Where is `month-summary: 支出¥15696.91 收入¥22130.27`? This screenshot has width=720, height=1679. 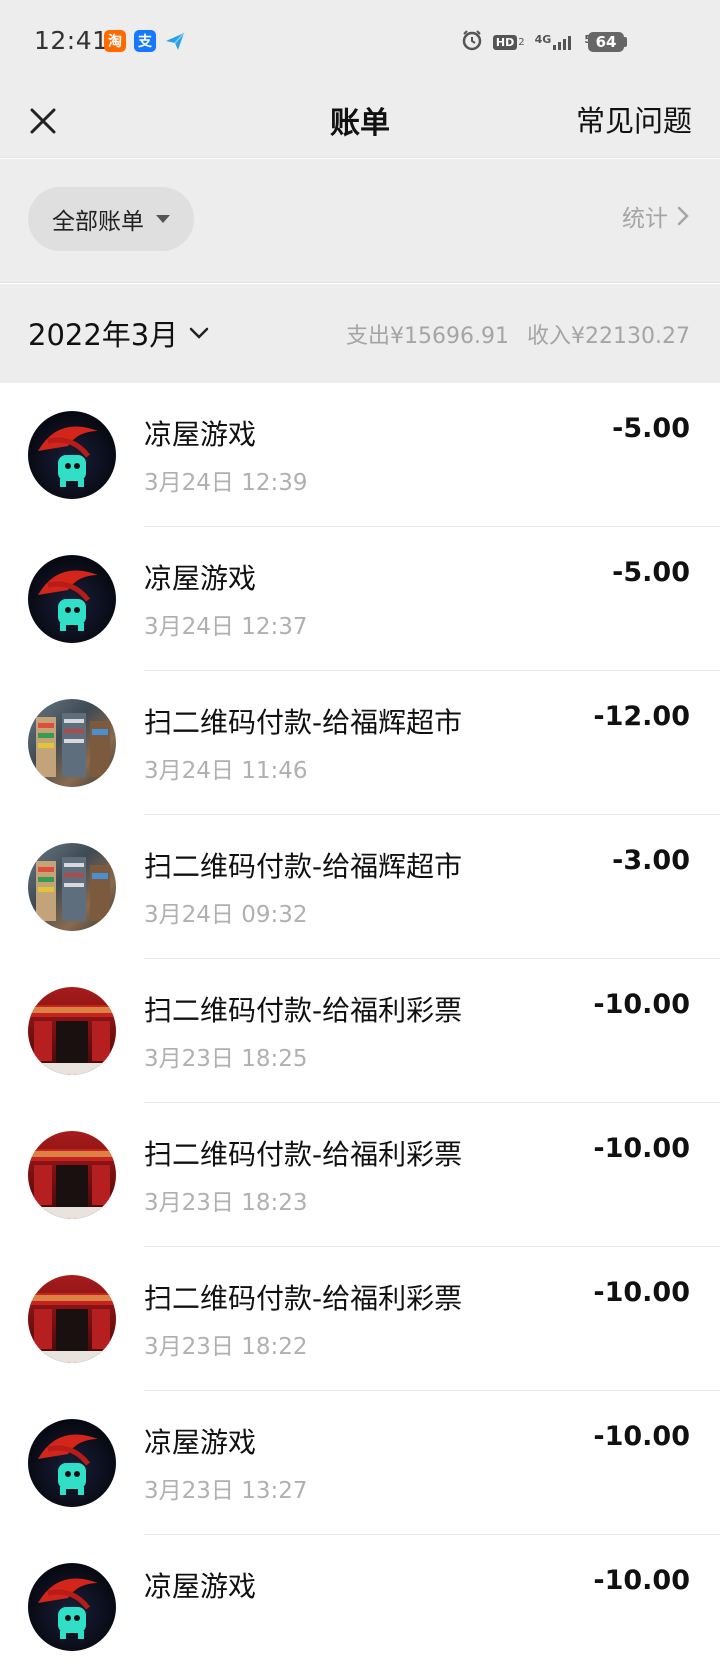 month-summary: 支出¥15696.91 收入¥22130.27 is located at coordinates (518, 334).